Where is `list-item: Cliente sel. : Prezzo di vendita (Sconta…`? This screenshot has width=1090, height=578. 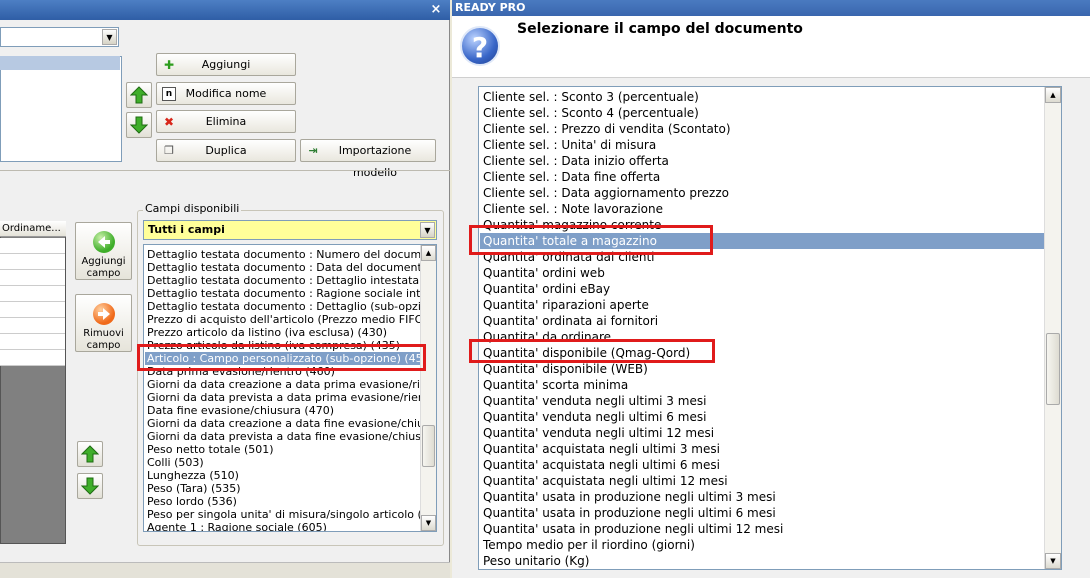 list-item: Cliente sel. : Prezzo di vendita (Sconta… is located at coordinates (607, 129).